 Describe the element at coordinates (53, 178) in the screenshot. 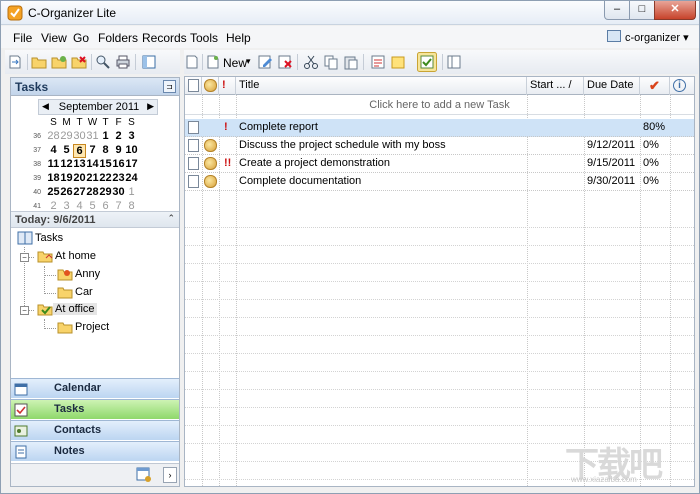

I see `calendar-day: 18` at that location.